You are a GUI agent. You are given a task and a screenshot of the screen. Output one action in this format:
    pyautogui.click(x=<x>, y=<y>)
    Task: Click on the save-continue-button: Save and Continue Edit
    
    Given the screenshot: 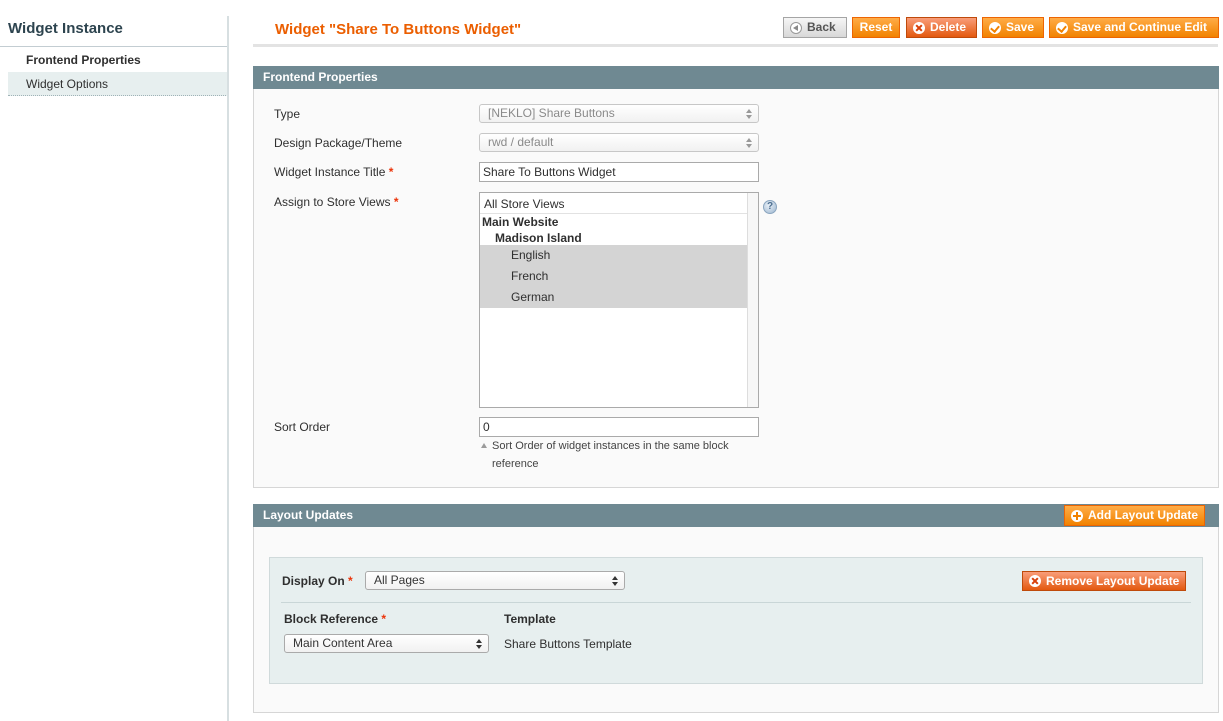 What is the action you would take?
    pyautogui.click(x=1134, y=27)
    